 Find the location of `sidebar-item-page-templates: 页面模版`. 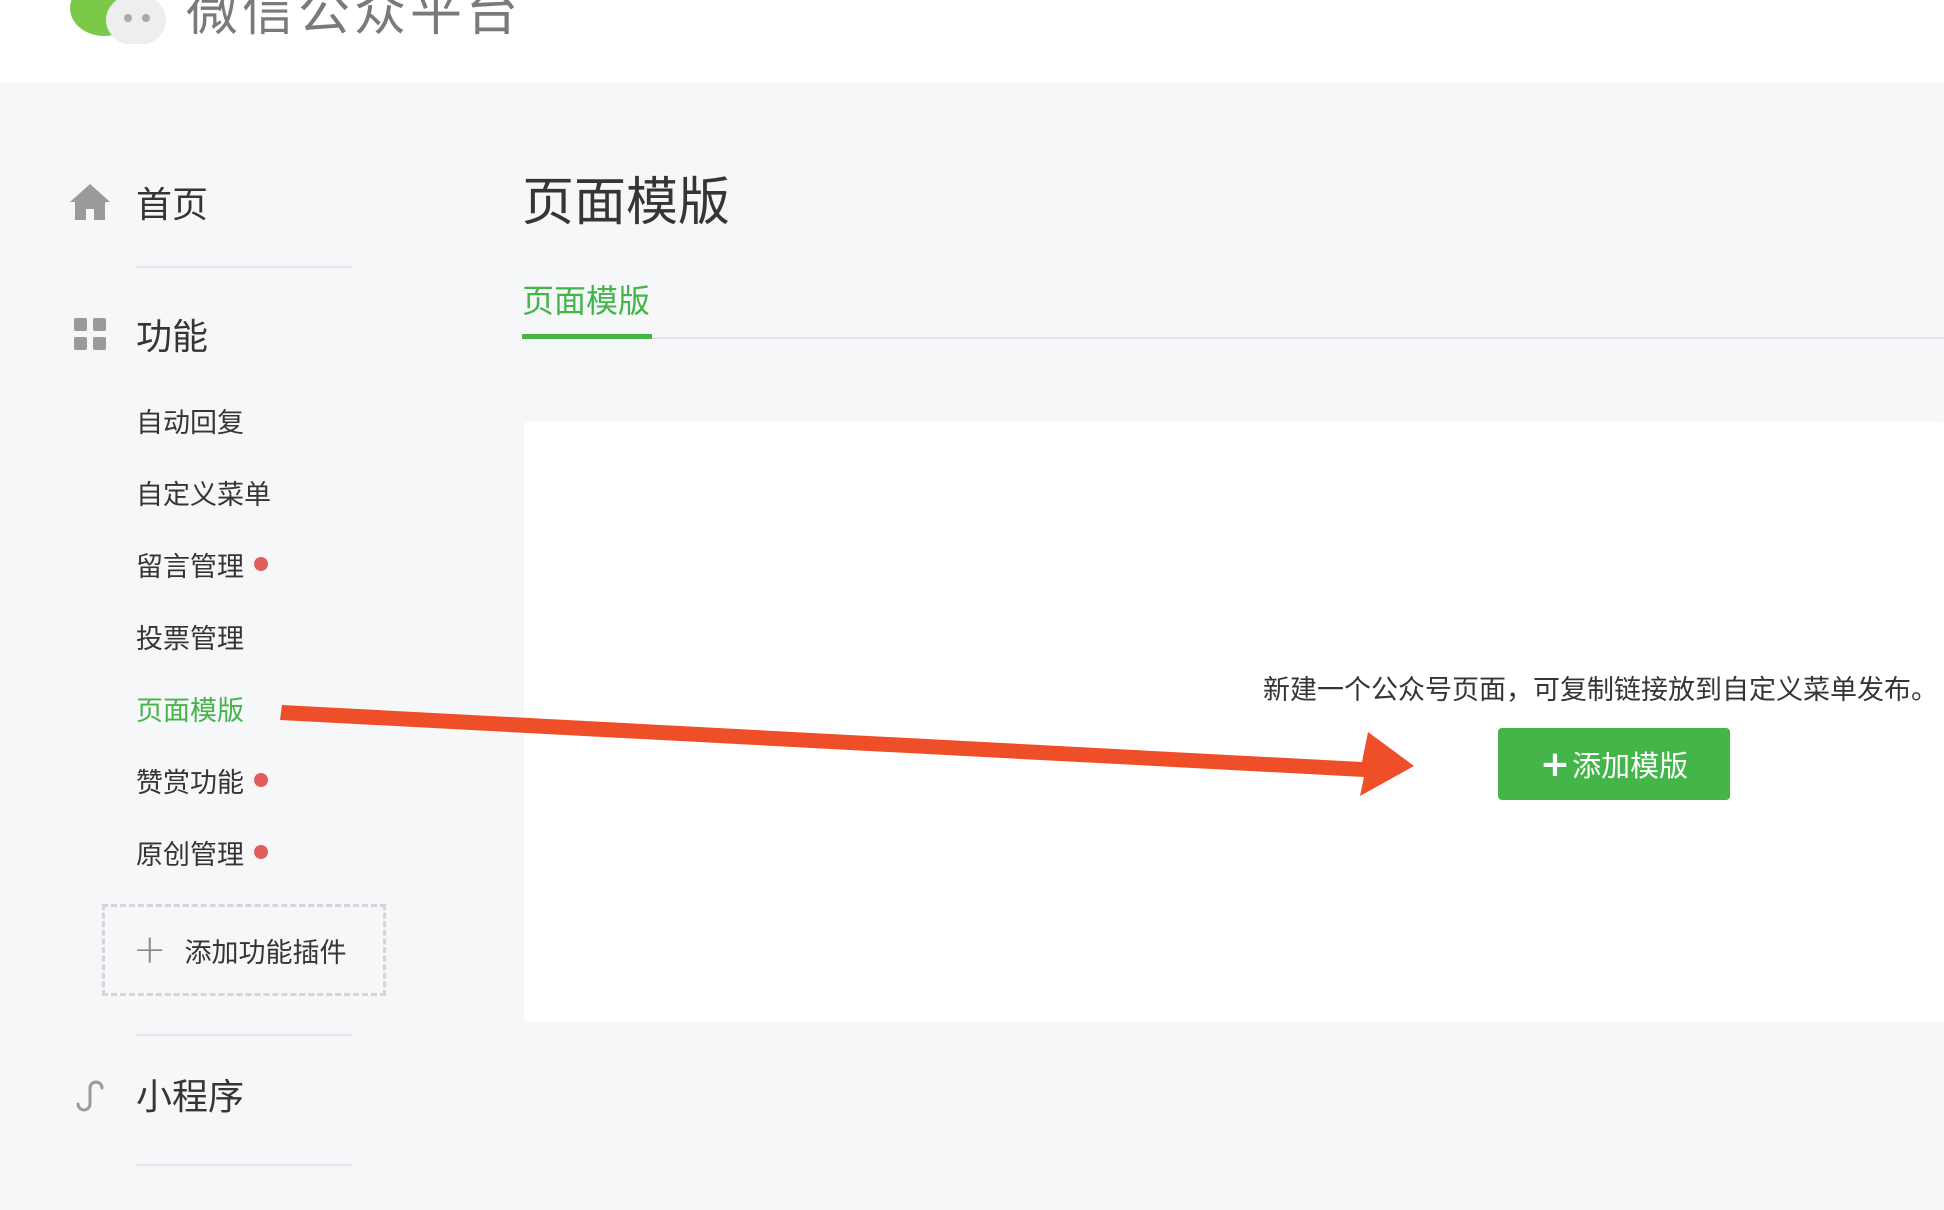

sidebar-item-page-templates: 页面模版 is located at coordinates (190, 708).